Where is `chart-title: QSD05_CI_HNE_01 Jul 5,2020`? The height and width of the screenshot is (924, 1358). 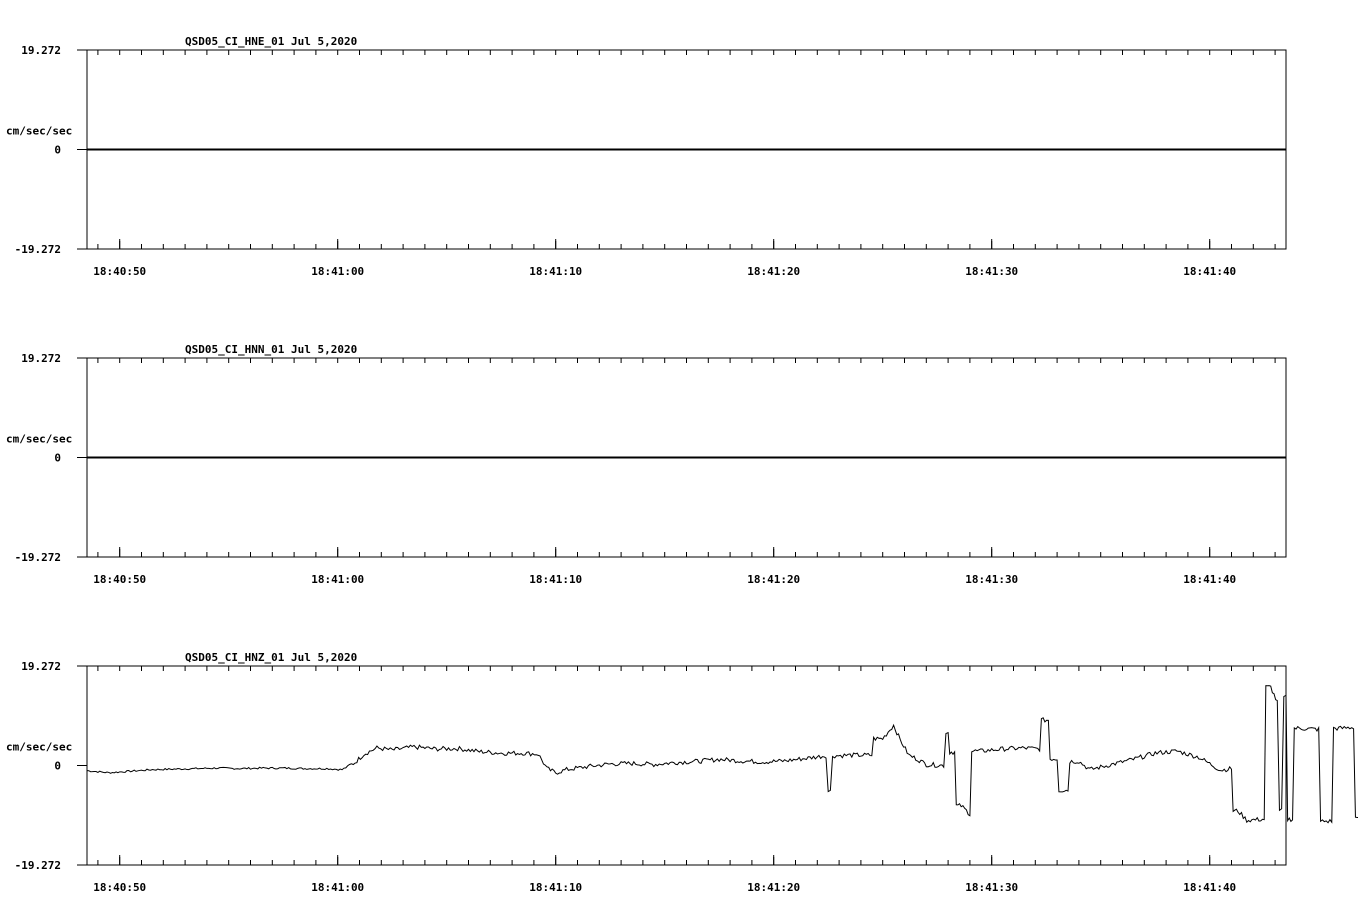 chart-title: QSD05_CI_HNE_01 Jul 5,2020 is located at coordinates (271, 41).